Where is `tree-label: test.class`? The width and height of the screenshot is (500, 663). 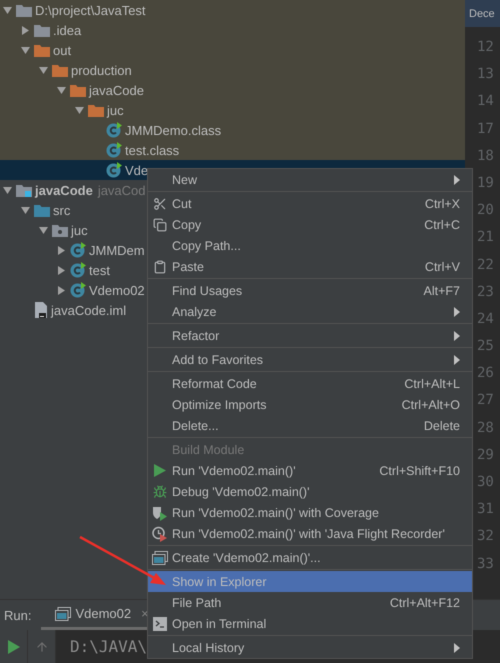
tree-label: test.class is located at coordinates (152, 150).